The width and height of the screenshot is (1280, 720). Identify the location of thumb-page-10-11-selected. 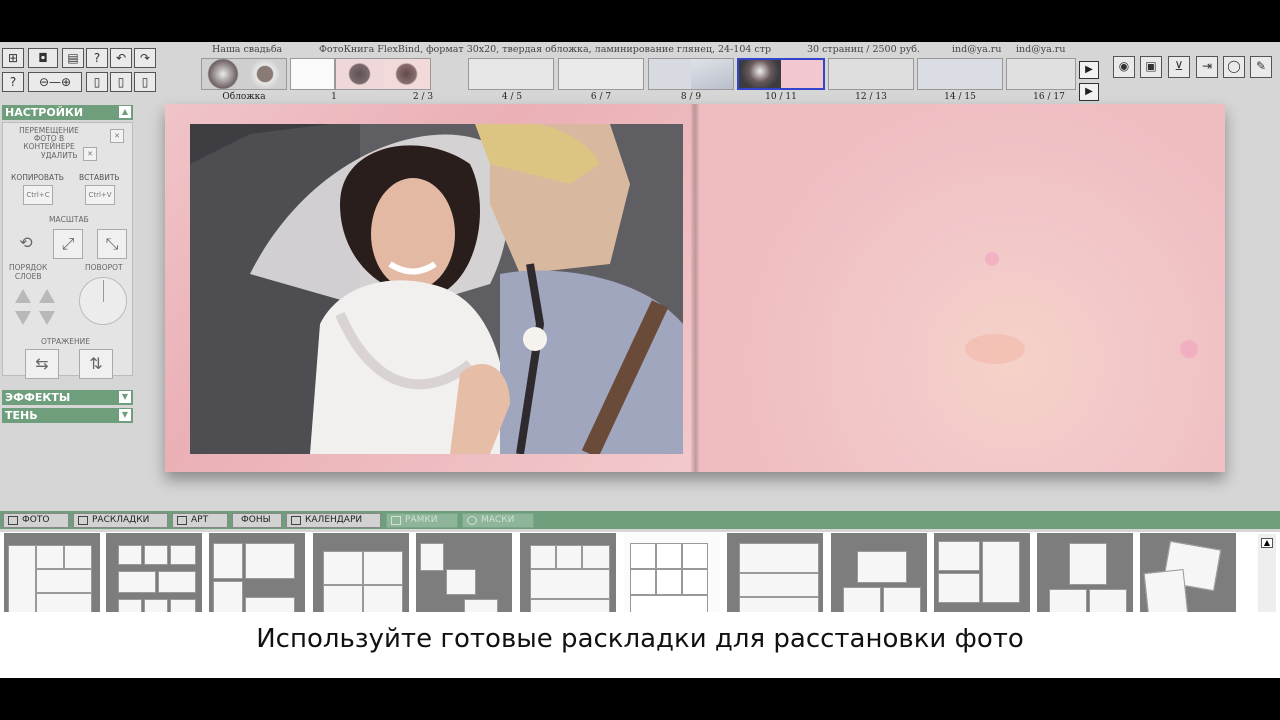
(781, 74).